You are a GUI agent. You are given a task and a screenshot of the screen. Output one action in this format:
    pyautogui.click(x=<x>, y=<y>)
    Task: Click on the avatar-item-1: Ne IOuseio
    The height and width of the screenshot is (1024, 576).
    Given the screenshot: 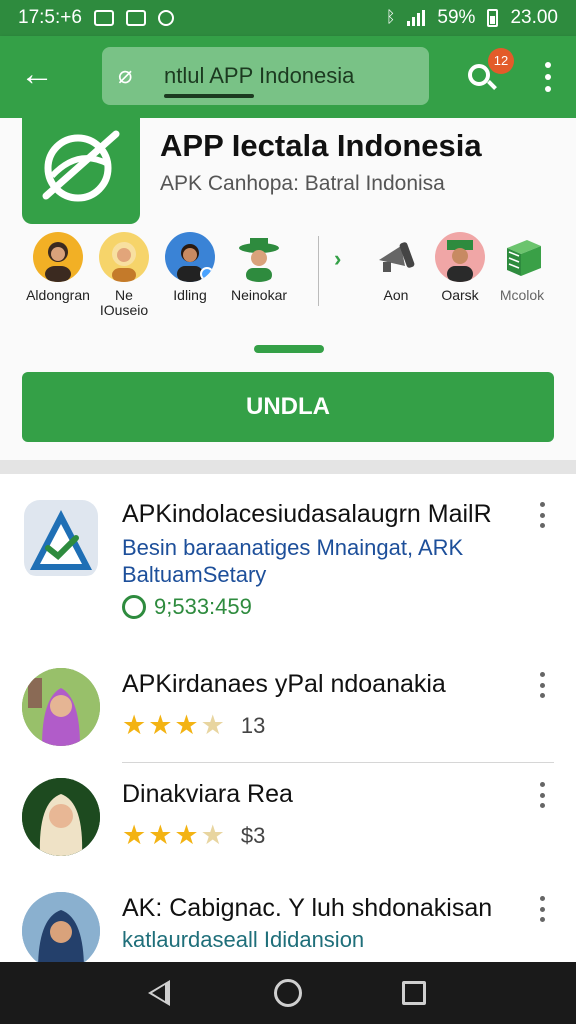 What is the action you would take?
    pyautogui.click(x=124, y=275)
    